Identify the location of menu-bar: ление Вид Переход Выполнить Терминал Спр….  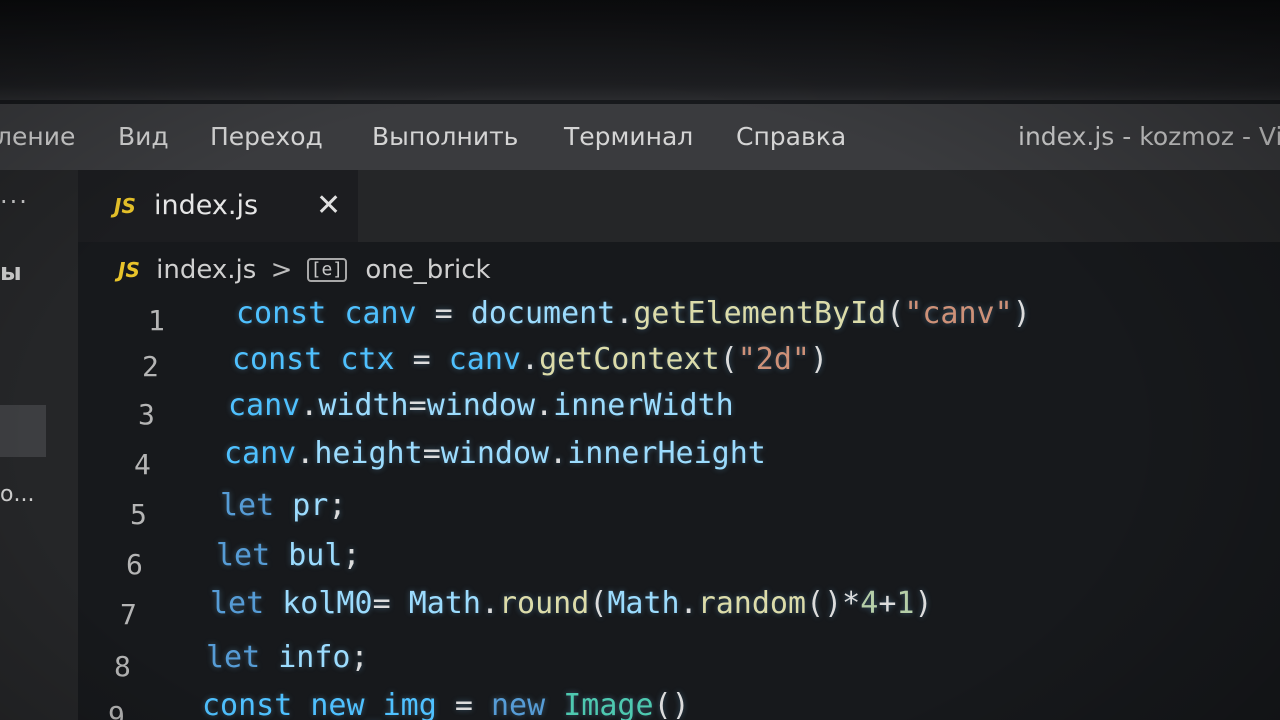
(640, 137).